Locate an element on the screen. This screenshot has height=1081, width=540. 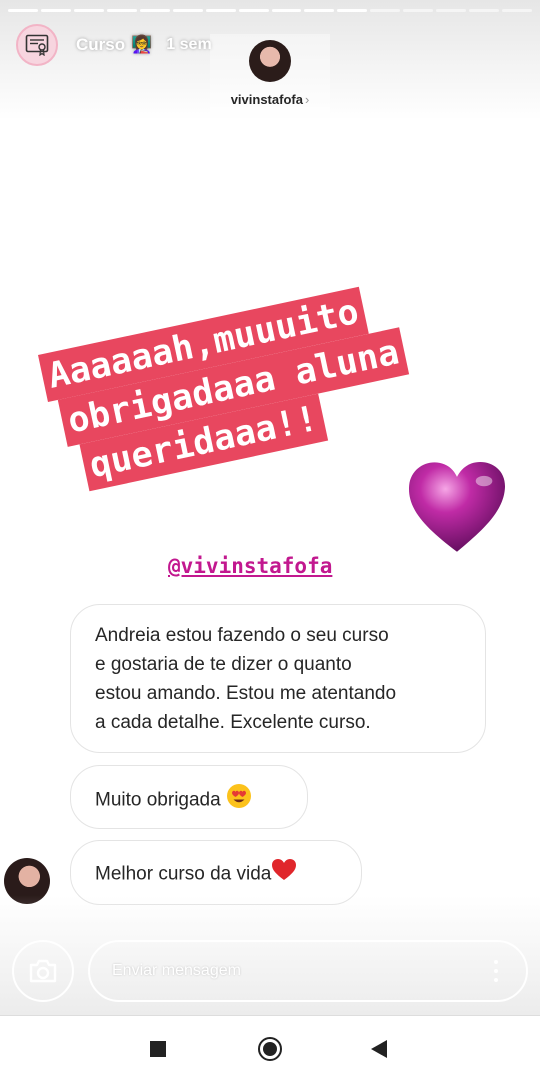
story-timestamp: 1 sem is located at coordinates (189, 44).